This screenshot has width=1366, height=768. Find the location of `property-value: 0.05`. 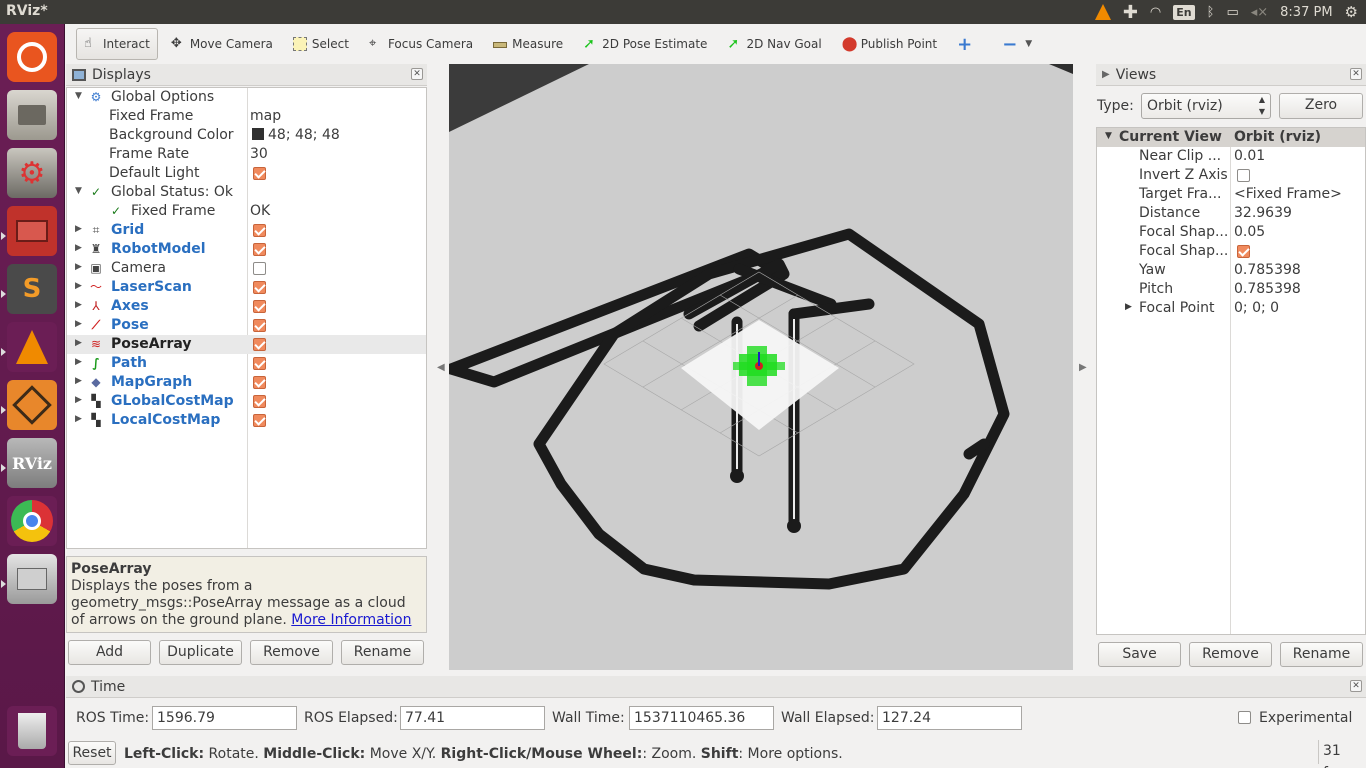

property-value: 0.05 is located at coordinates (1249, 232).